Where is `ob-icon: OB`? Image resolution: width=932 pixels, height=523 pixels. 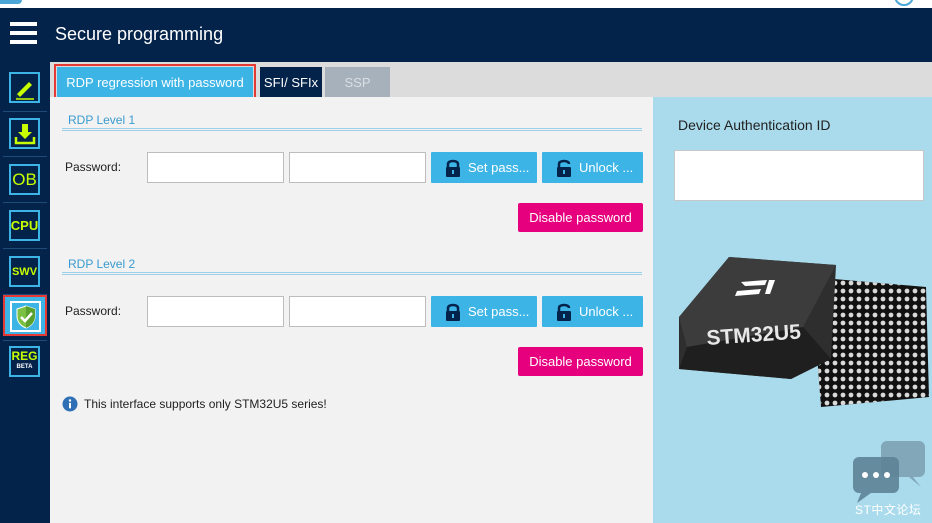
ob-icon: OB is located at coordinates (24, 179).